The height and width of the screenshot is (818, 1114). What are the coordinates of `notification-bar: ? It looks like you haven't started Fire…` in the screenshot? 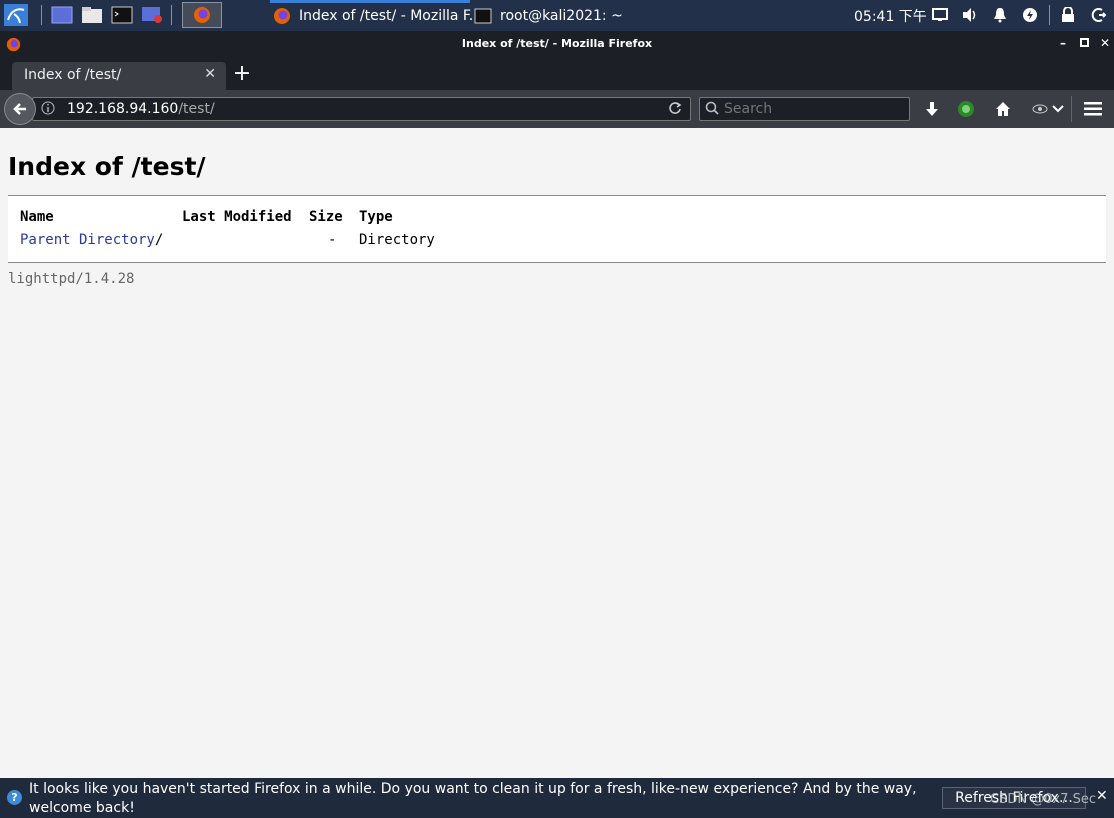 It's located at (557, 798).